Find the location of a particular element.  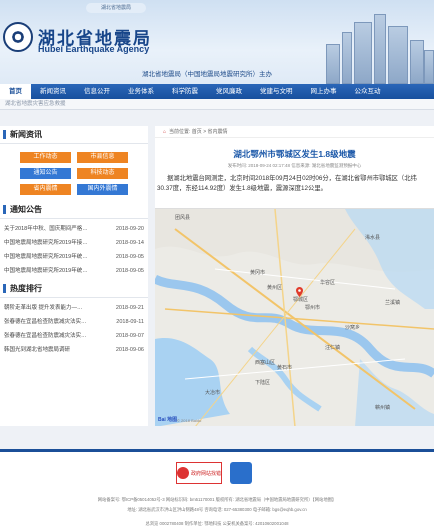

city-skyline-image is located at coordinates (379, 45).